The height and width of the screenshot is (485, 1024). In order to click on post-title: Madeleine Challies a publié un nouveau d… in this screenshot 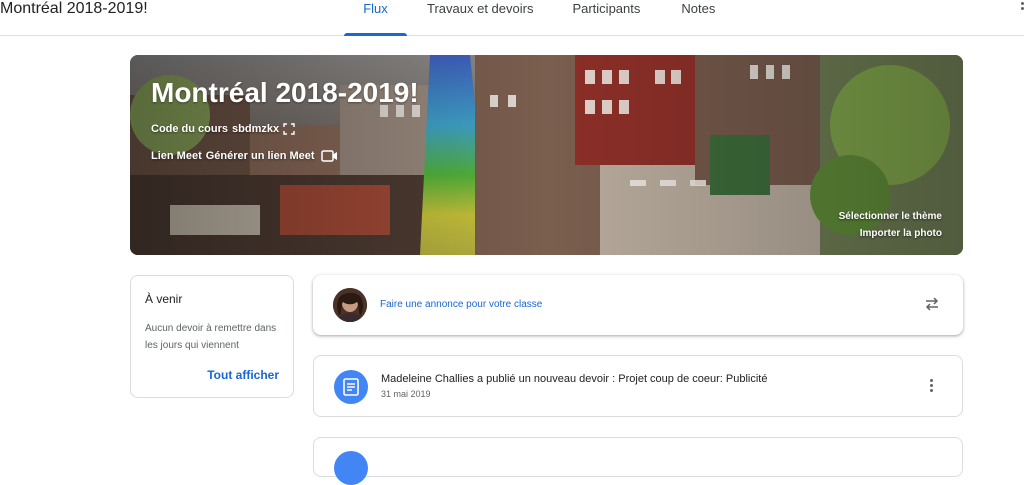, I will do `click(574, 379)`.